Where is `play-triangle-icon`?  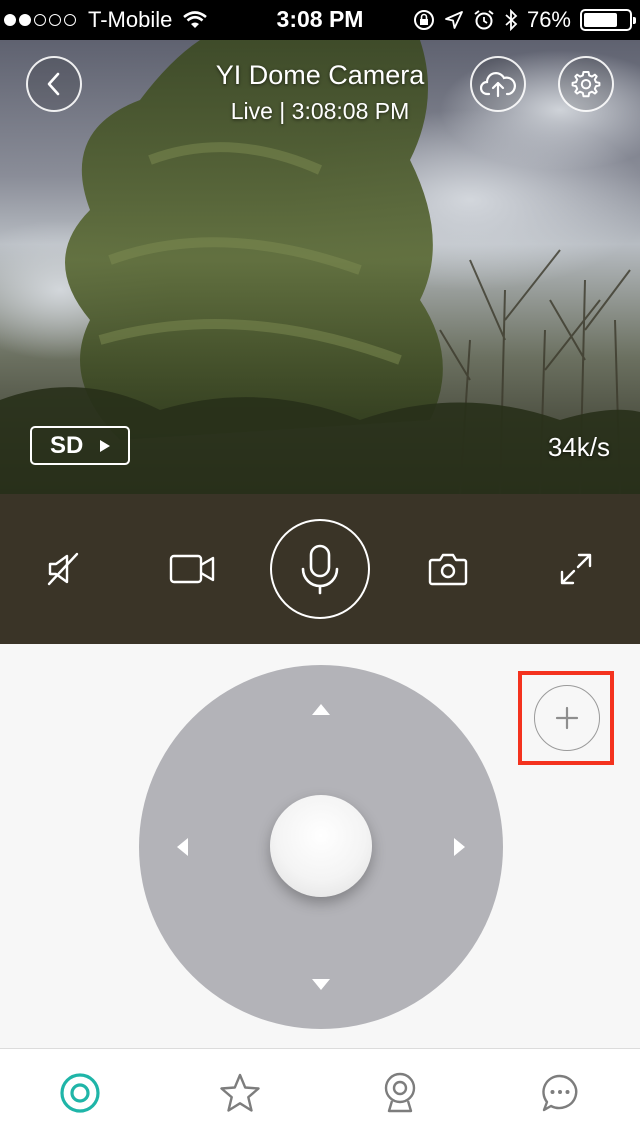
play-triangle-icon is located at coordinates (105, 445).